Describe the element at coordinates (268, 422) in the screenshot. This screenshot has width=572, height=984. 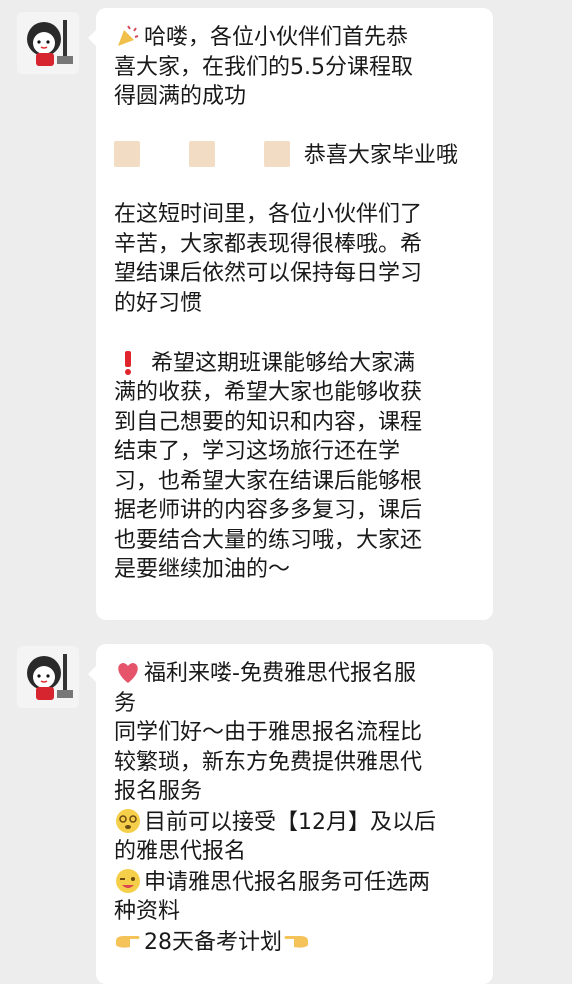
I see `message-line: 到自己想要的知识和内容，课程` at that location.